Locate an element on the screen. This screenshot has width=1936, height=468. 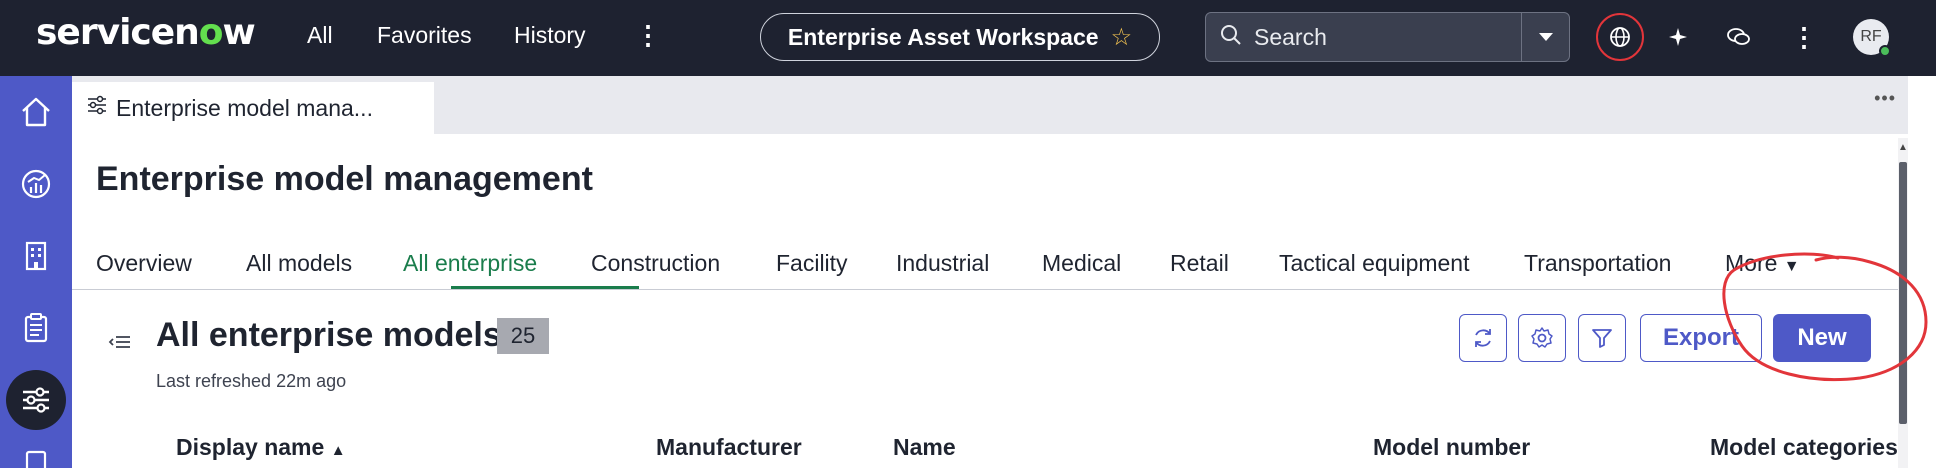
refresh-button is located at coordinates (1483, 338).